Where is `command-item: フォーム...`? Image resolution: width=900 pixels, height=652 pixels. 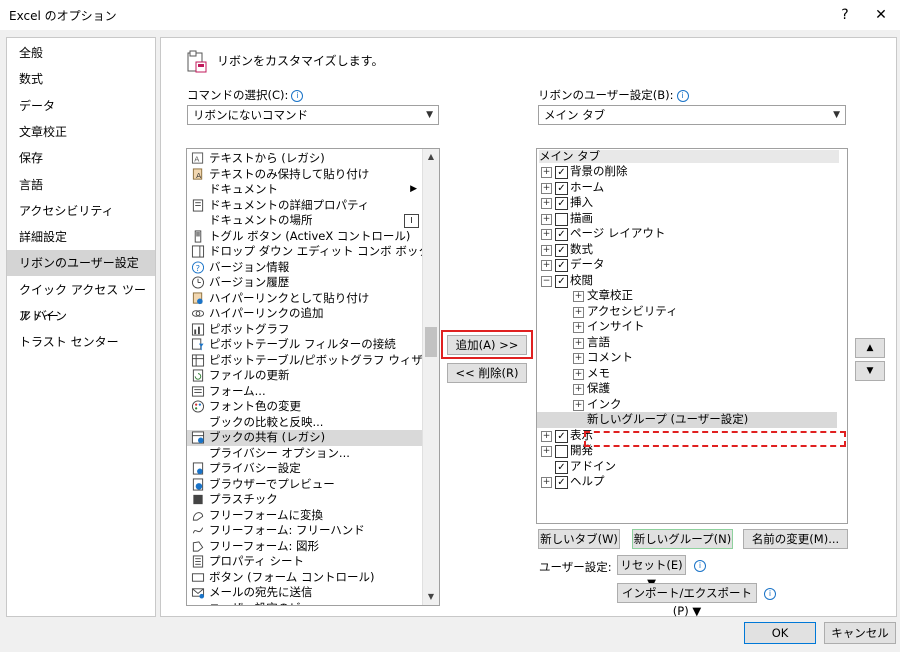
command-item: フォーム... is located at coordinates (305, 392).